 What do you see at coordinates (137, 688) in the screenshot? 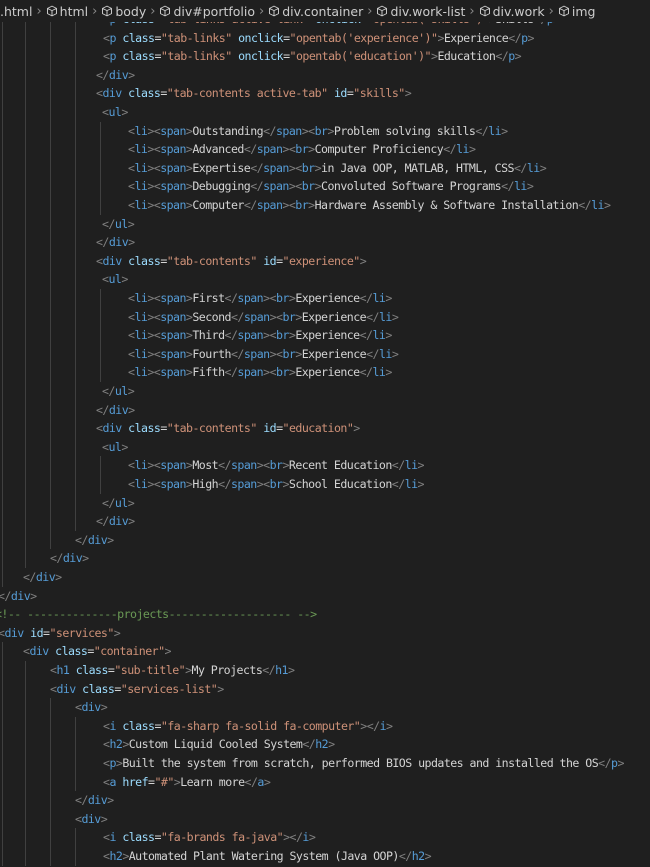
I see `code-line: <div class="services-list">` at bounding box center [137, 688].